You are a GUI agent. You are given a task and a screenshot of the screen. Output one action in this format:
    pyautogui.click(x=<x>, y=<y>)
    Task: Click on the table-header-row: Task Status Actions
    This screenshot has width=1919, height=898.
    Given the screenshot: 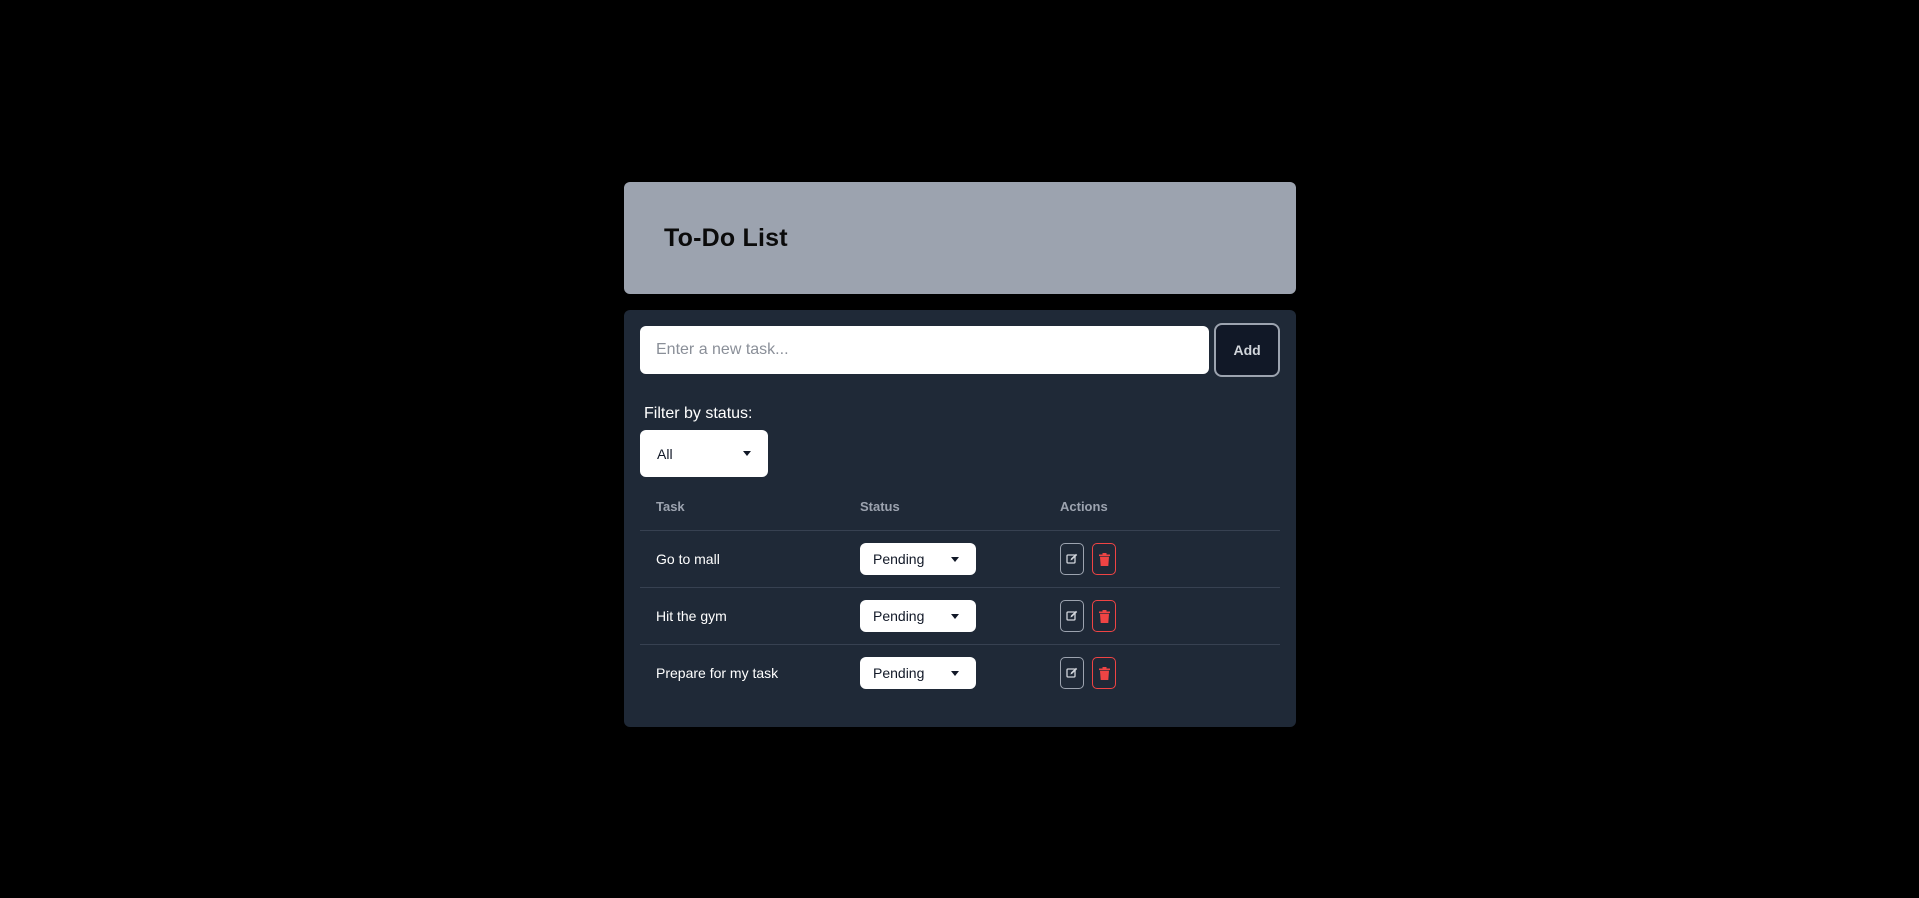 What is the action you would take?
    pyautogui.click(x=960, y=515)
    